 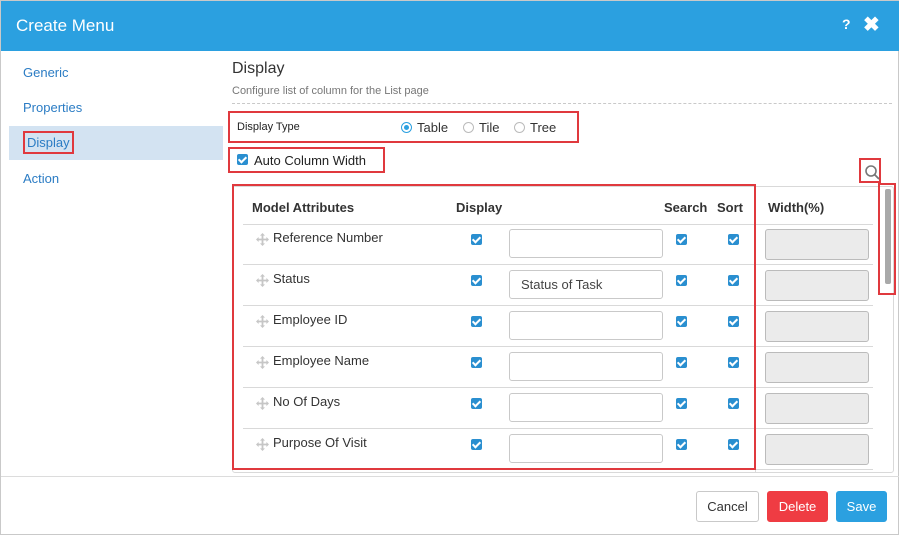 What do you see at coordinates (562, 103) in the screenshot?
I see `section-divider` at bounding box center [562, 103].